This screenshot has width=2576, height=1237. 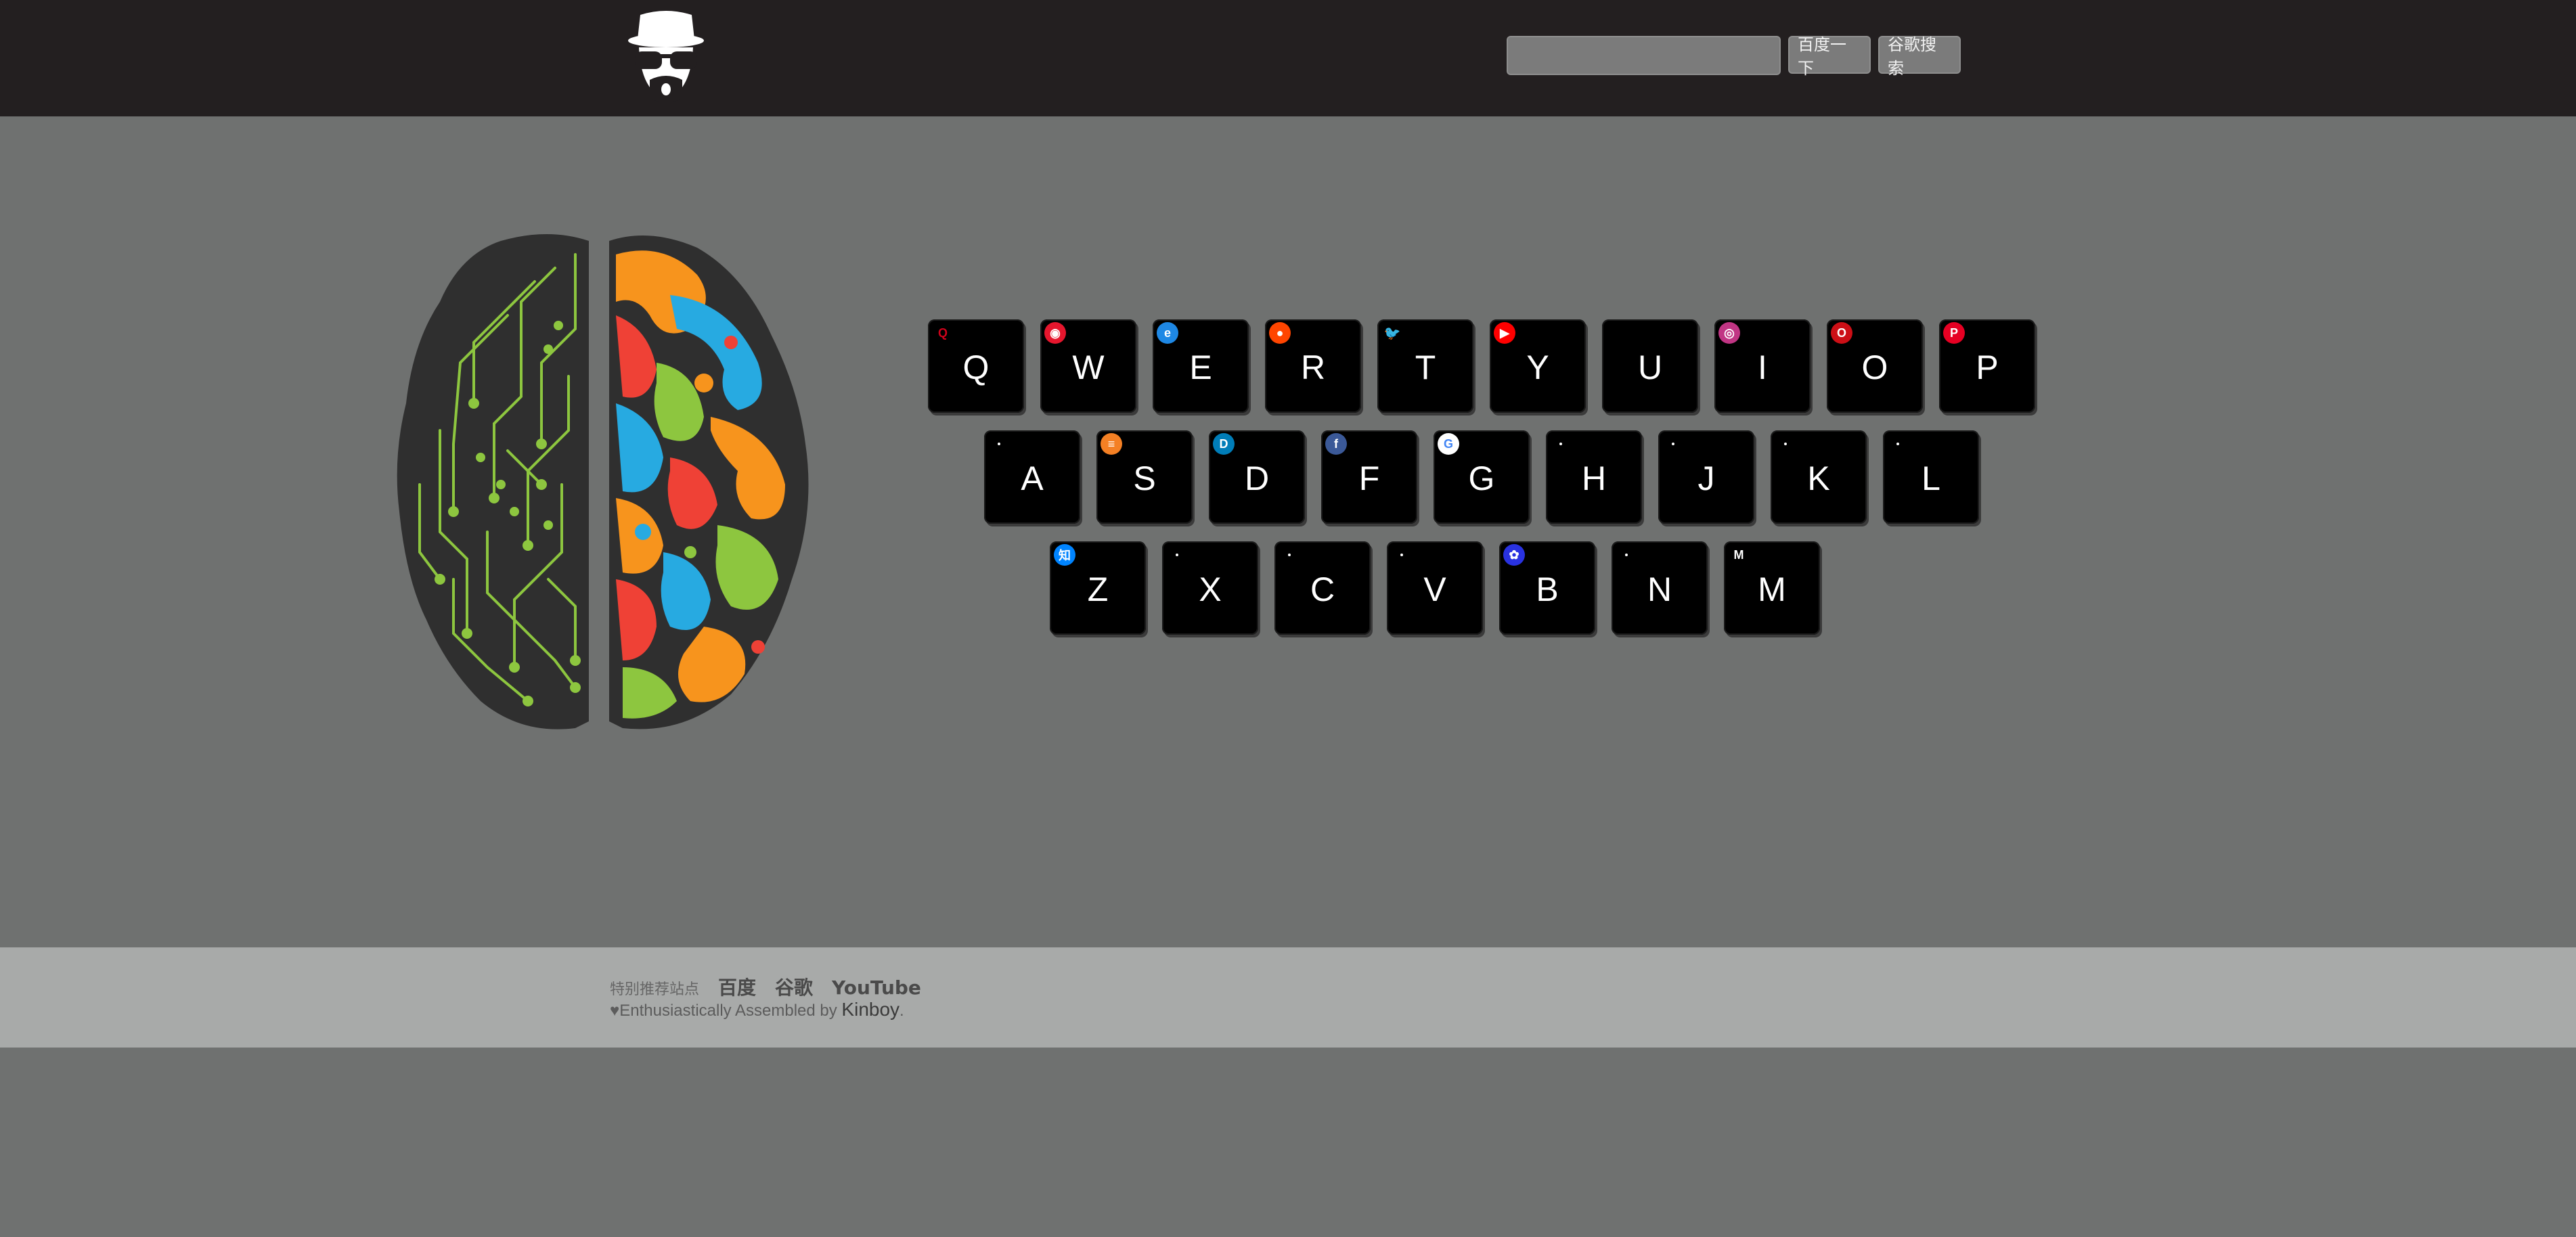 I want to click on key-letter: I, so click(x=1762, y=367).